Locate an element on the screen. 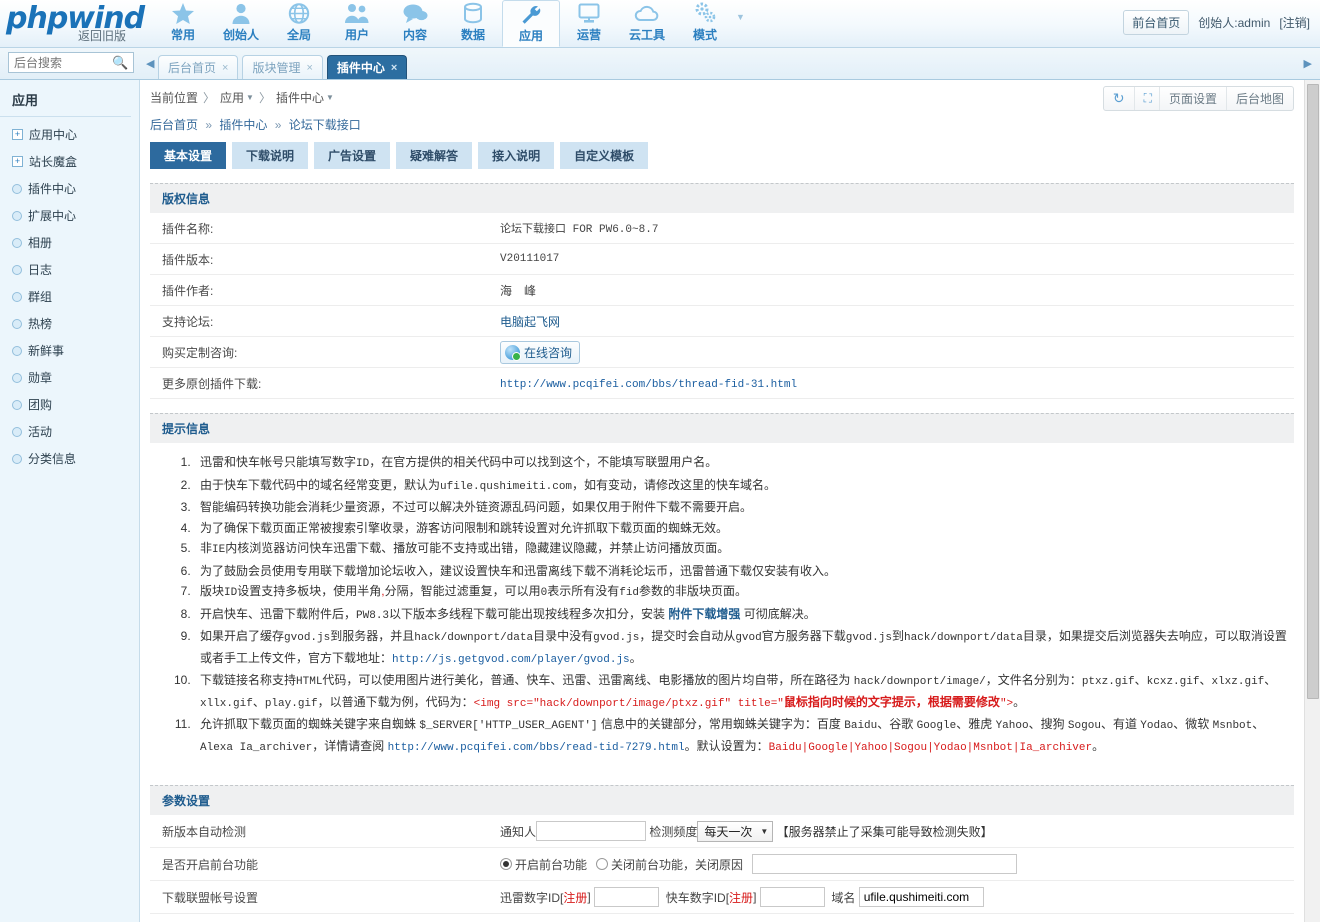 The height and width of the screenshot is (922, 1320). location-part-plugin-center: 插件中心 is located at coordinates (300, 97).